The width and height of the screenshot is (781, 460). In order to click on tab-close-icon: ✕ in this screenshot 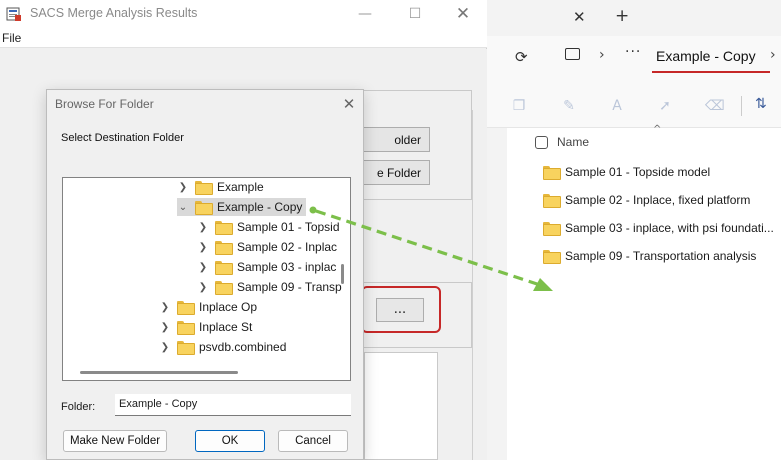, I will do `click(579, 17)`.